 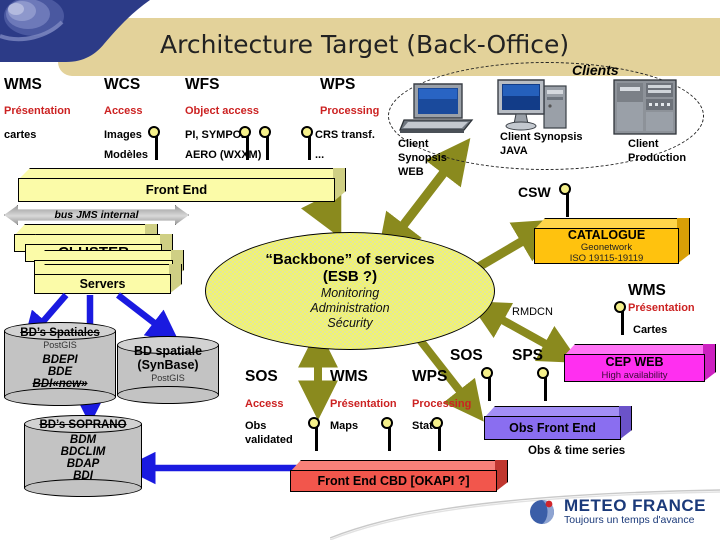 What do you see at coordinates (60, 384) in the screenshot?
I see `db-line-3: BDI«new»` at bounding box center [60, 384].